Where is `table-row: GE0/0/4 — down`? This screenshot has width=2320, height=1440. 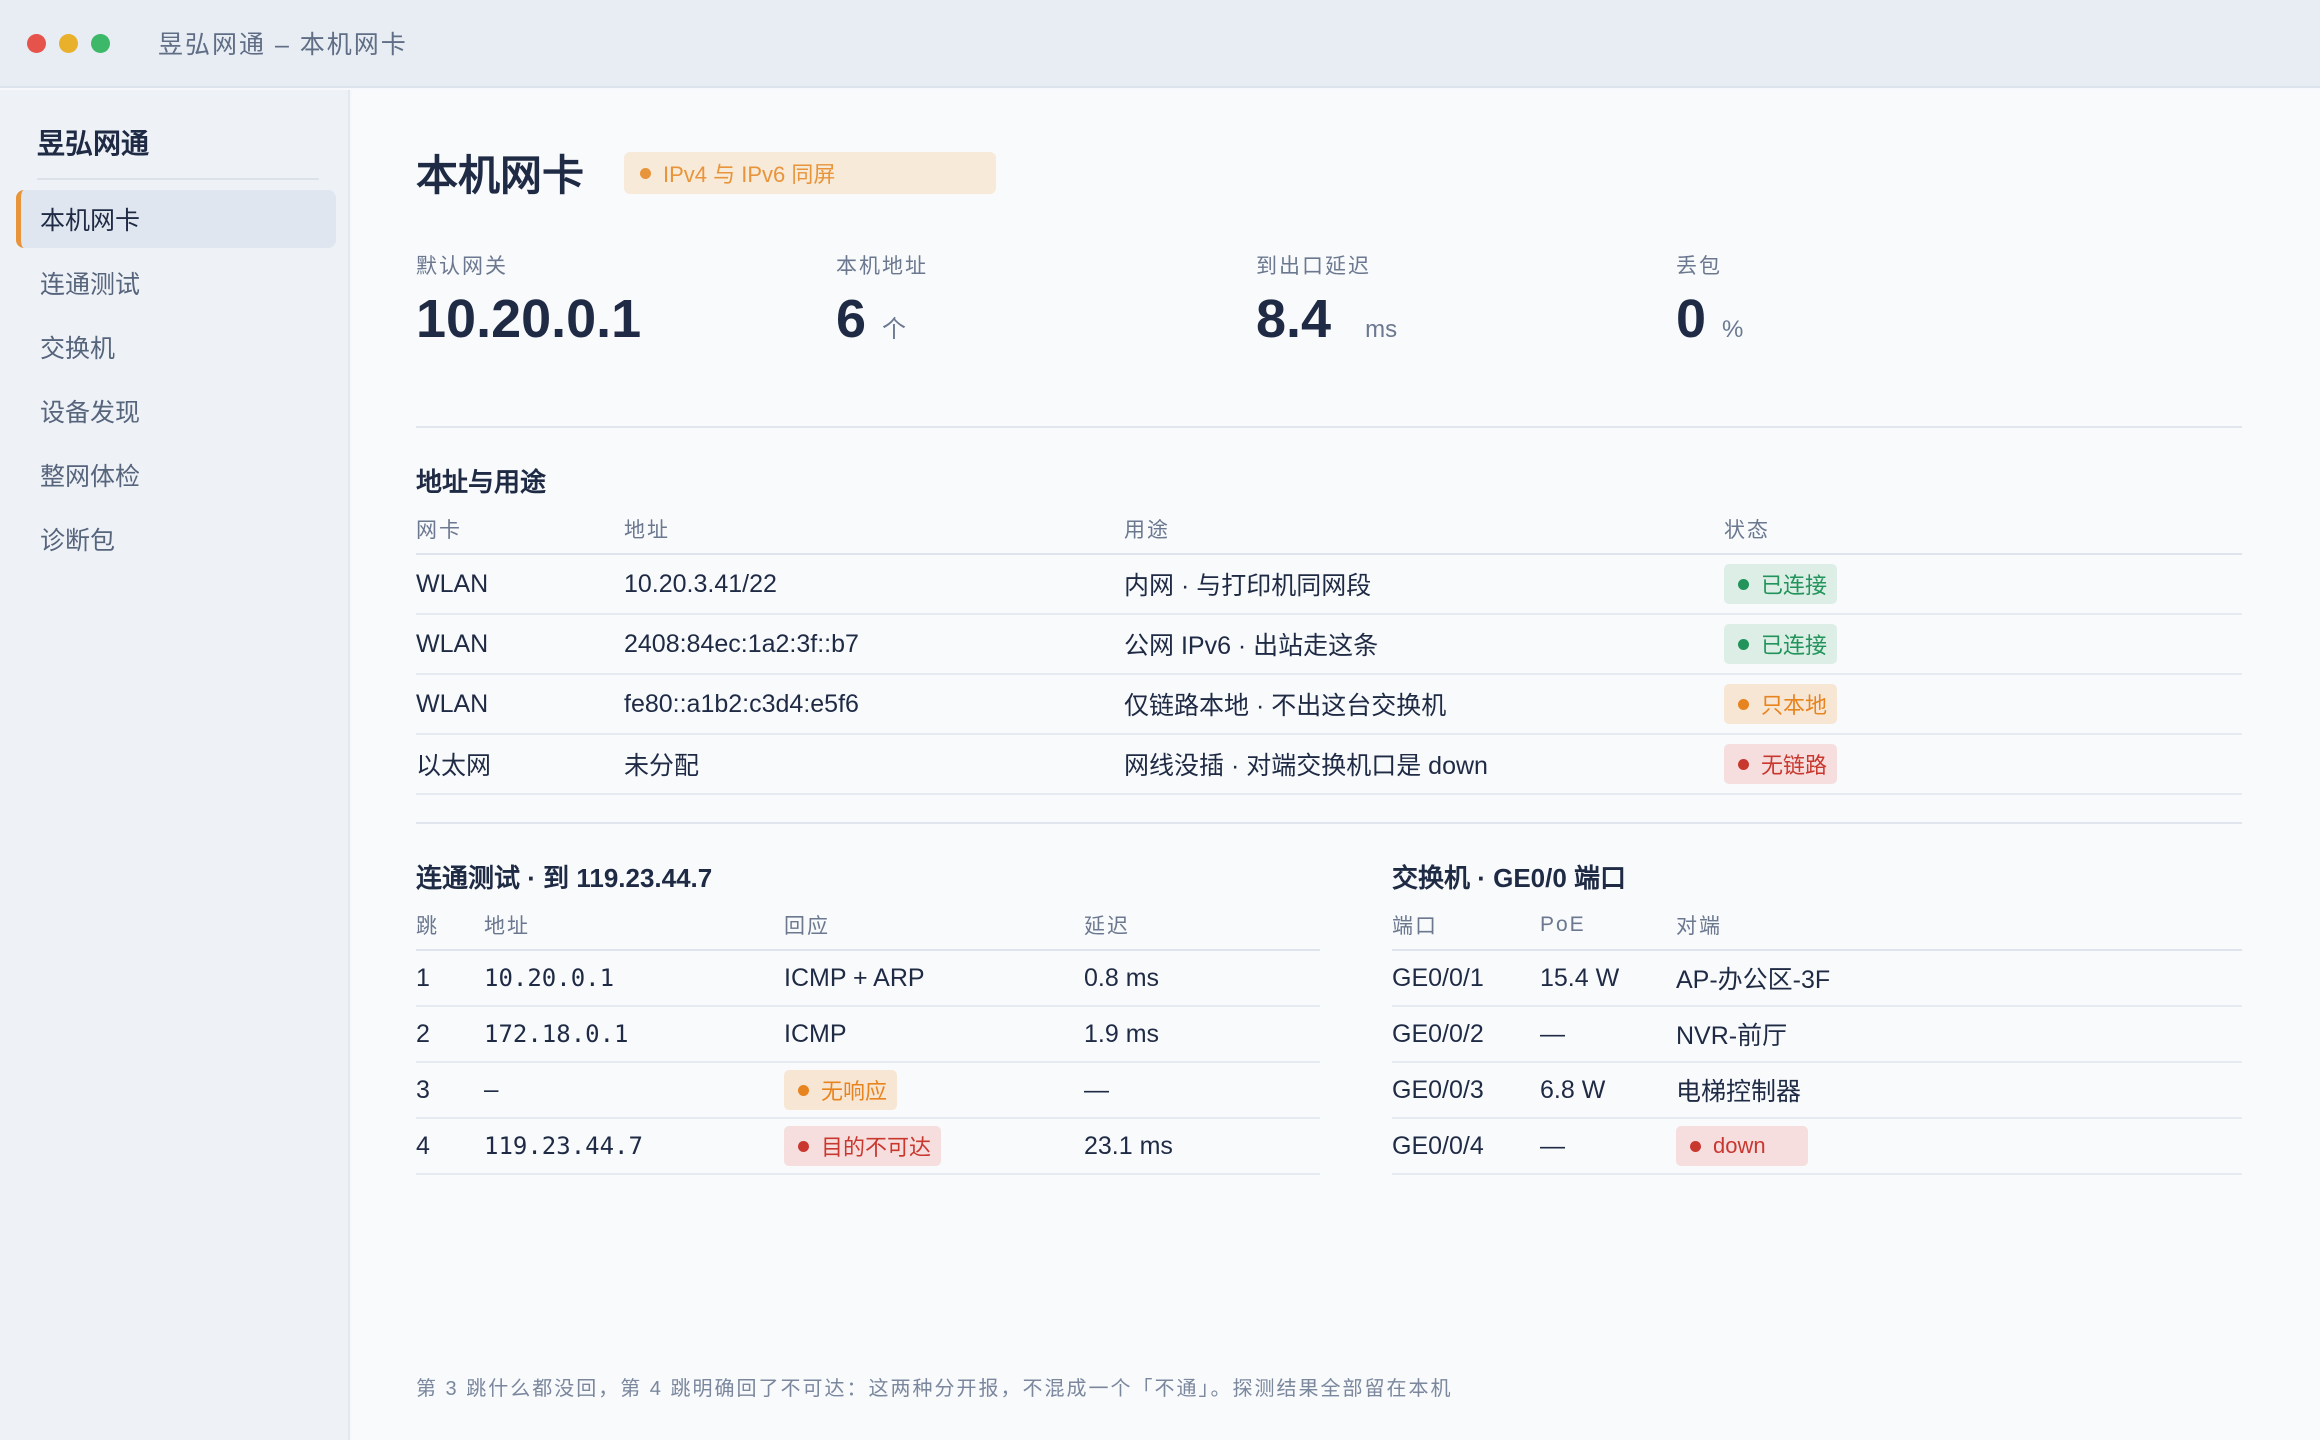
table-row: GE0/0/4 — down is located at coordinates (1817, 1146).